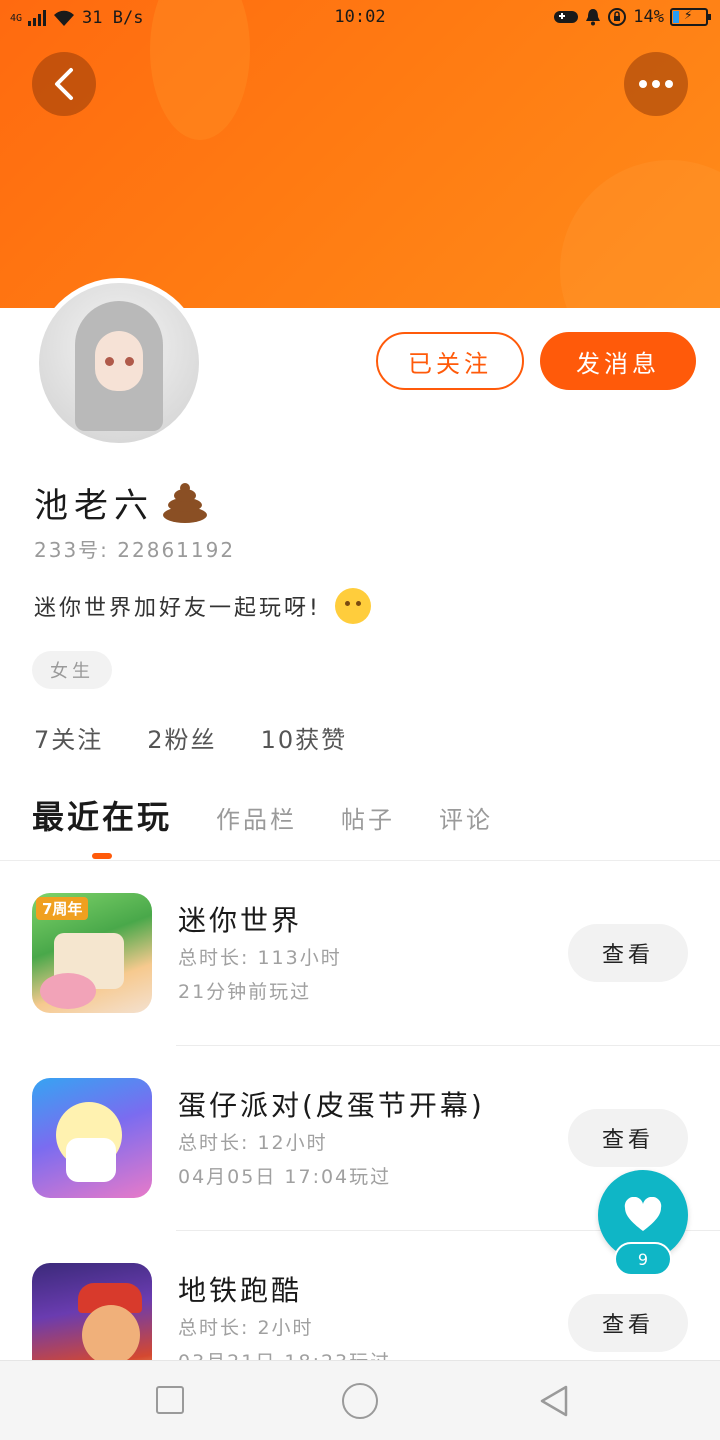 This screenshot has width=720, height=1440. Describe the element at coordinates (135, 550) in the screenshot. I see `user-id: 233号: 22861192` at that location.